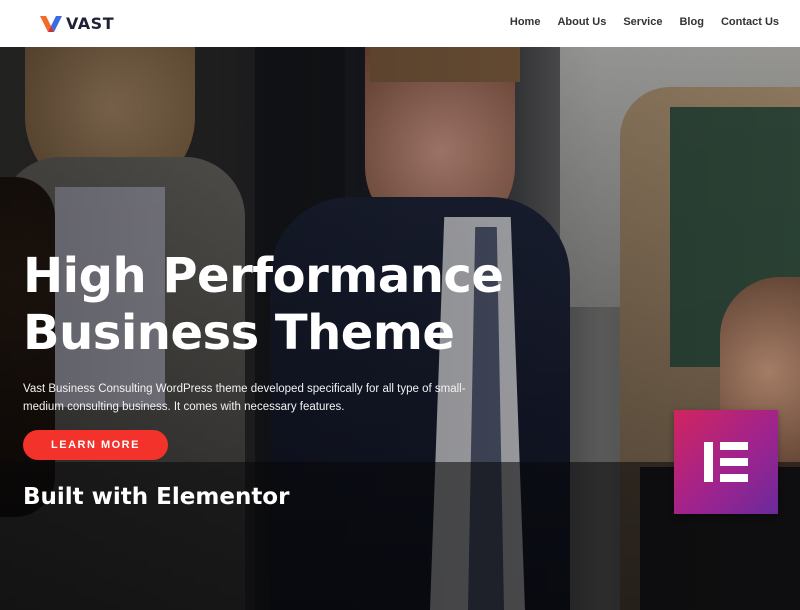 The height and width of the screenshot is (610, 800). I want to click on learn-more-button: LEARN MORE, so click(95, 445).